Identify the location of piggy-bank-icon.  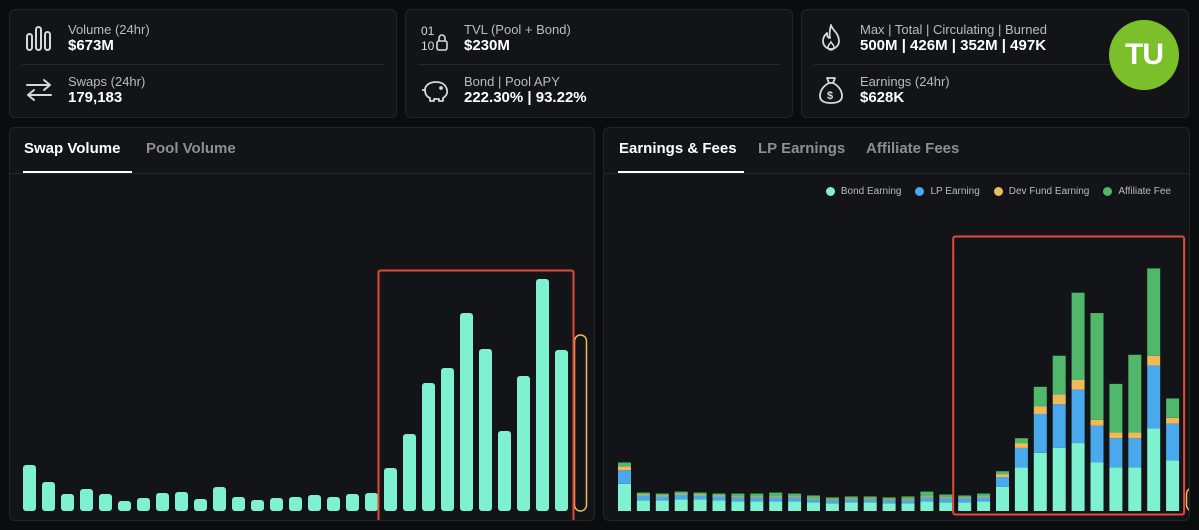
(435, 90).